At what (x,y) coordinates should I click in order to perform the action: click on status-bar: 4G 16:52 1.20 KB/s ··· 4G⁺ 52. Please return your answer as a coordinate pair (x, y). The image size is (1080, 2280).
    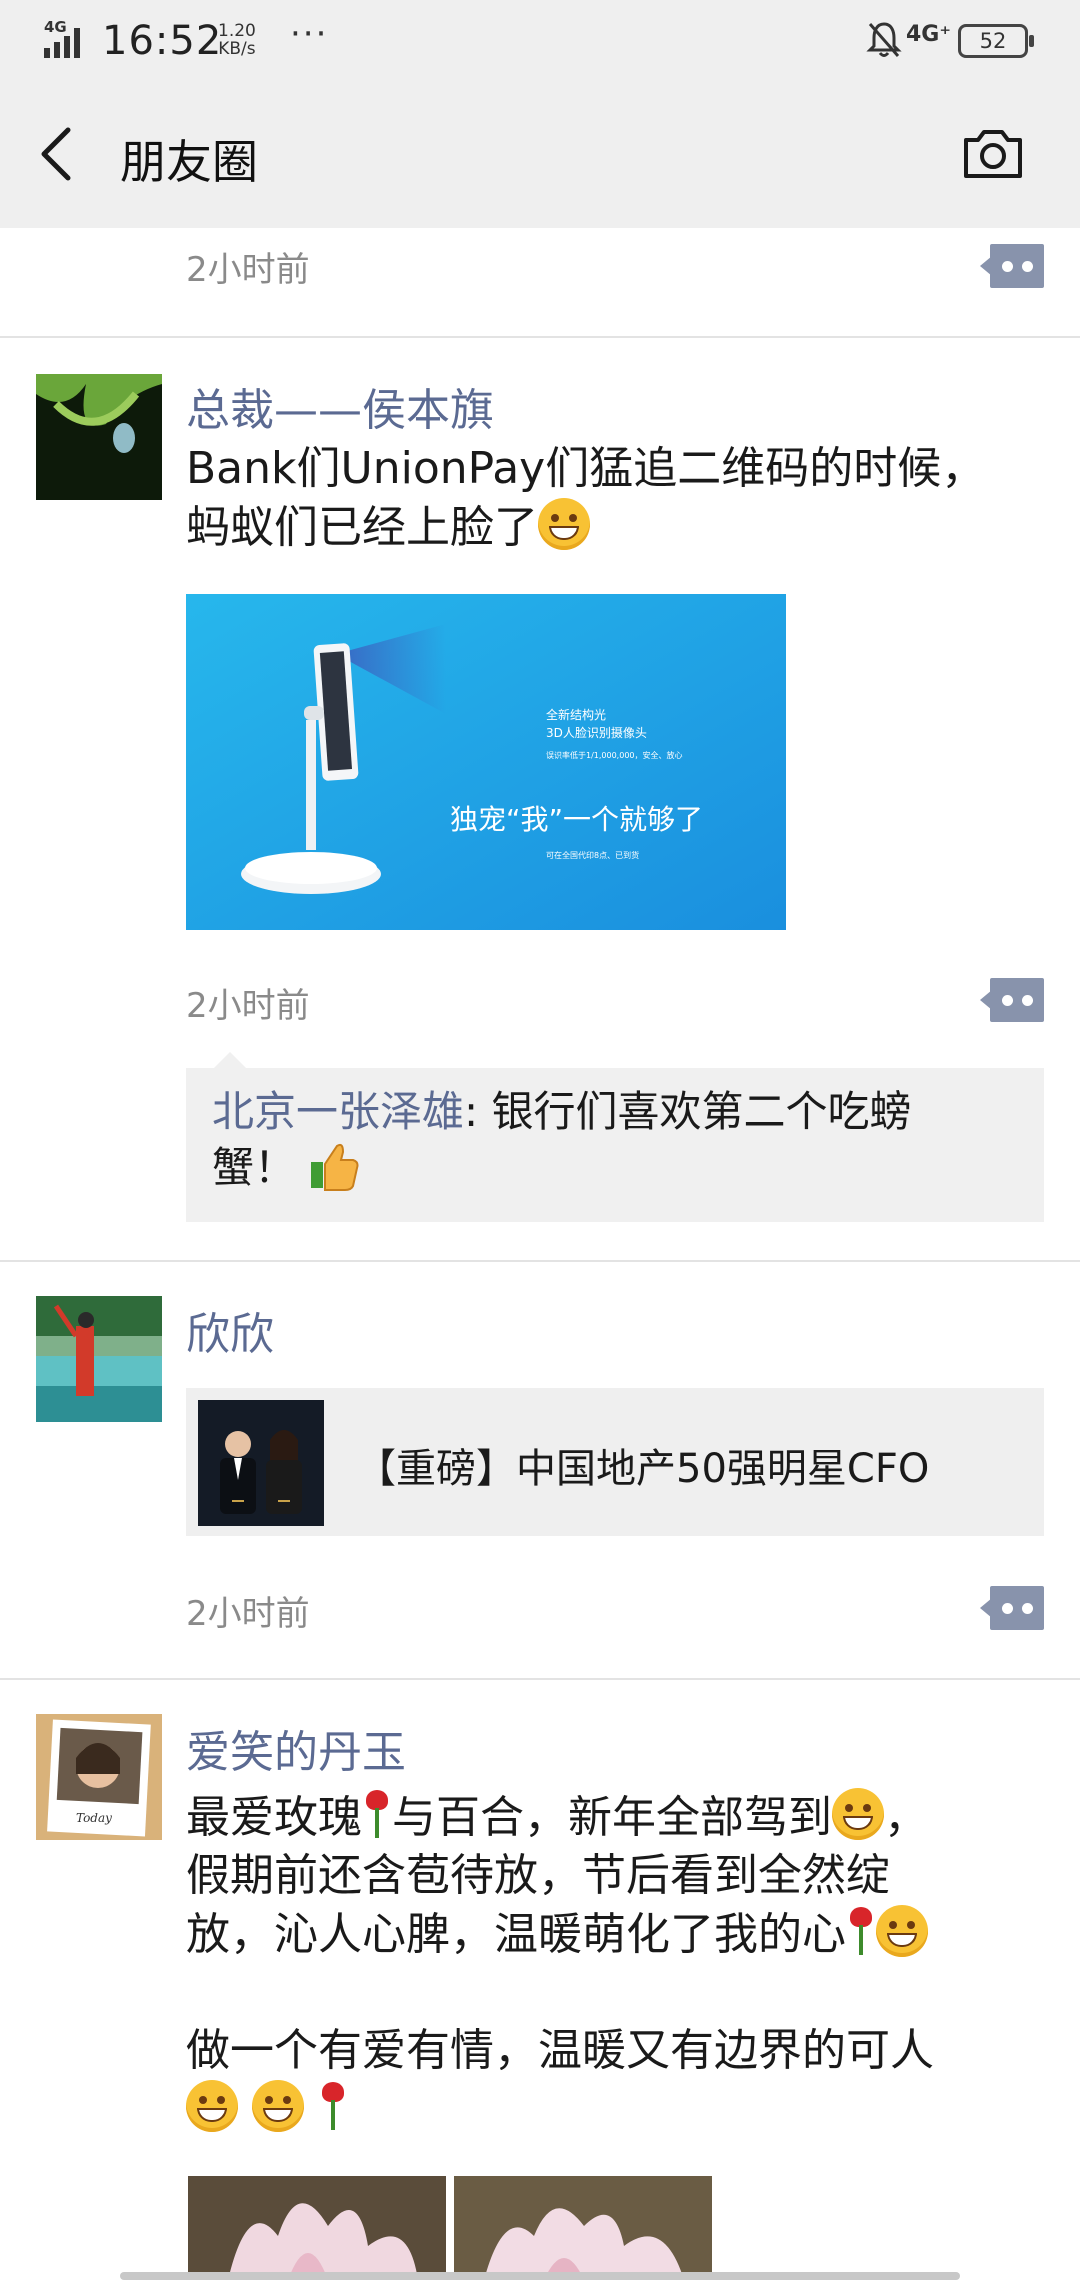
    Looking at the image, I should click on (540, 42).